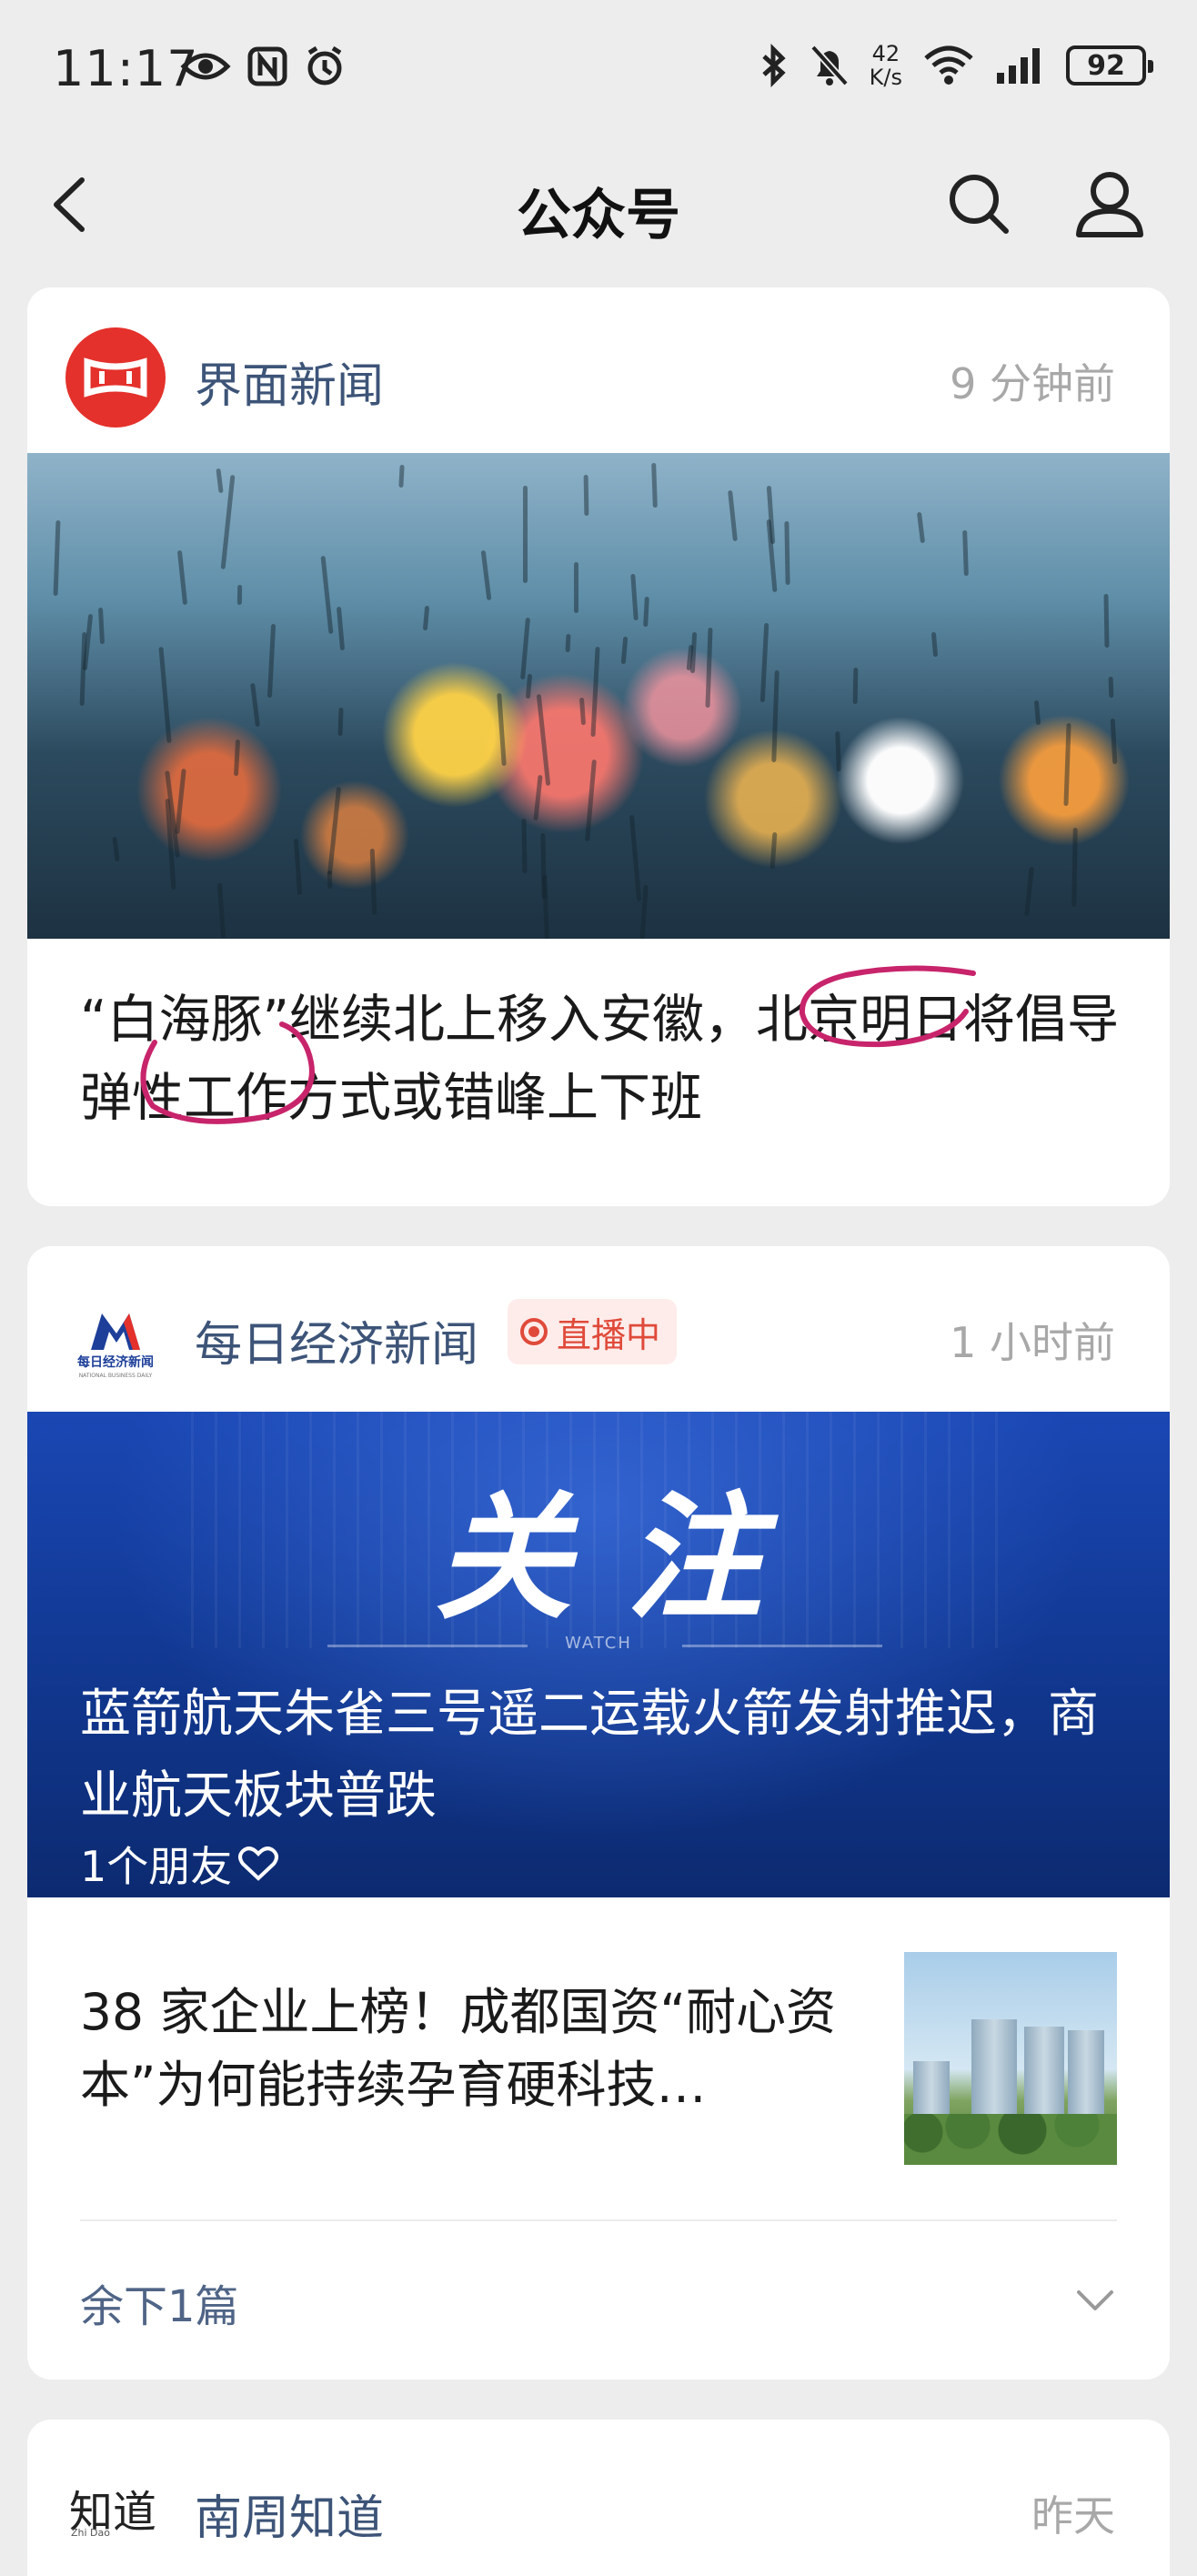  Describe the element at coordinates (534, 1331) in the screenshot. I see `live-icon` at that location.